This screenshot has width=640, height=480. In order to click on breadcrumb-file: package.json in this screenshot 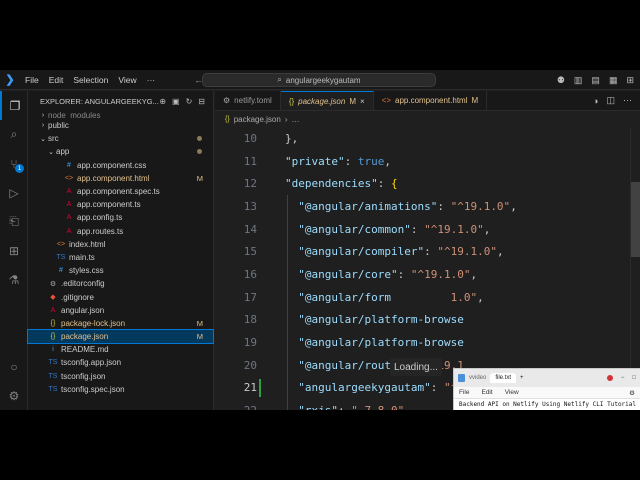, I will do `click(257, 119)`.